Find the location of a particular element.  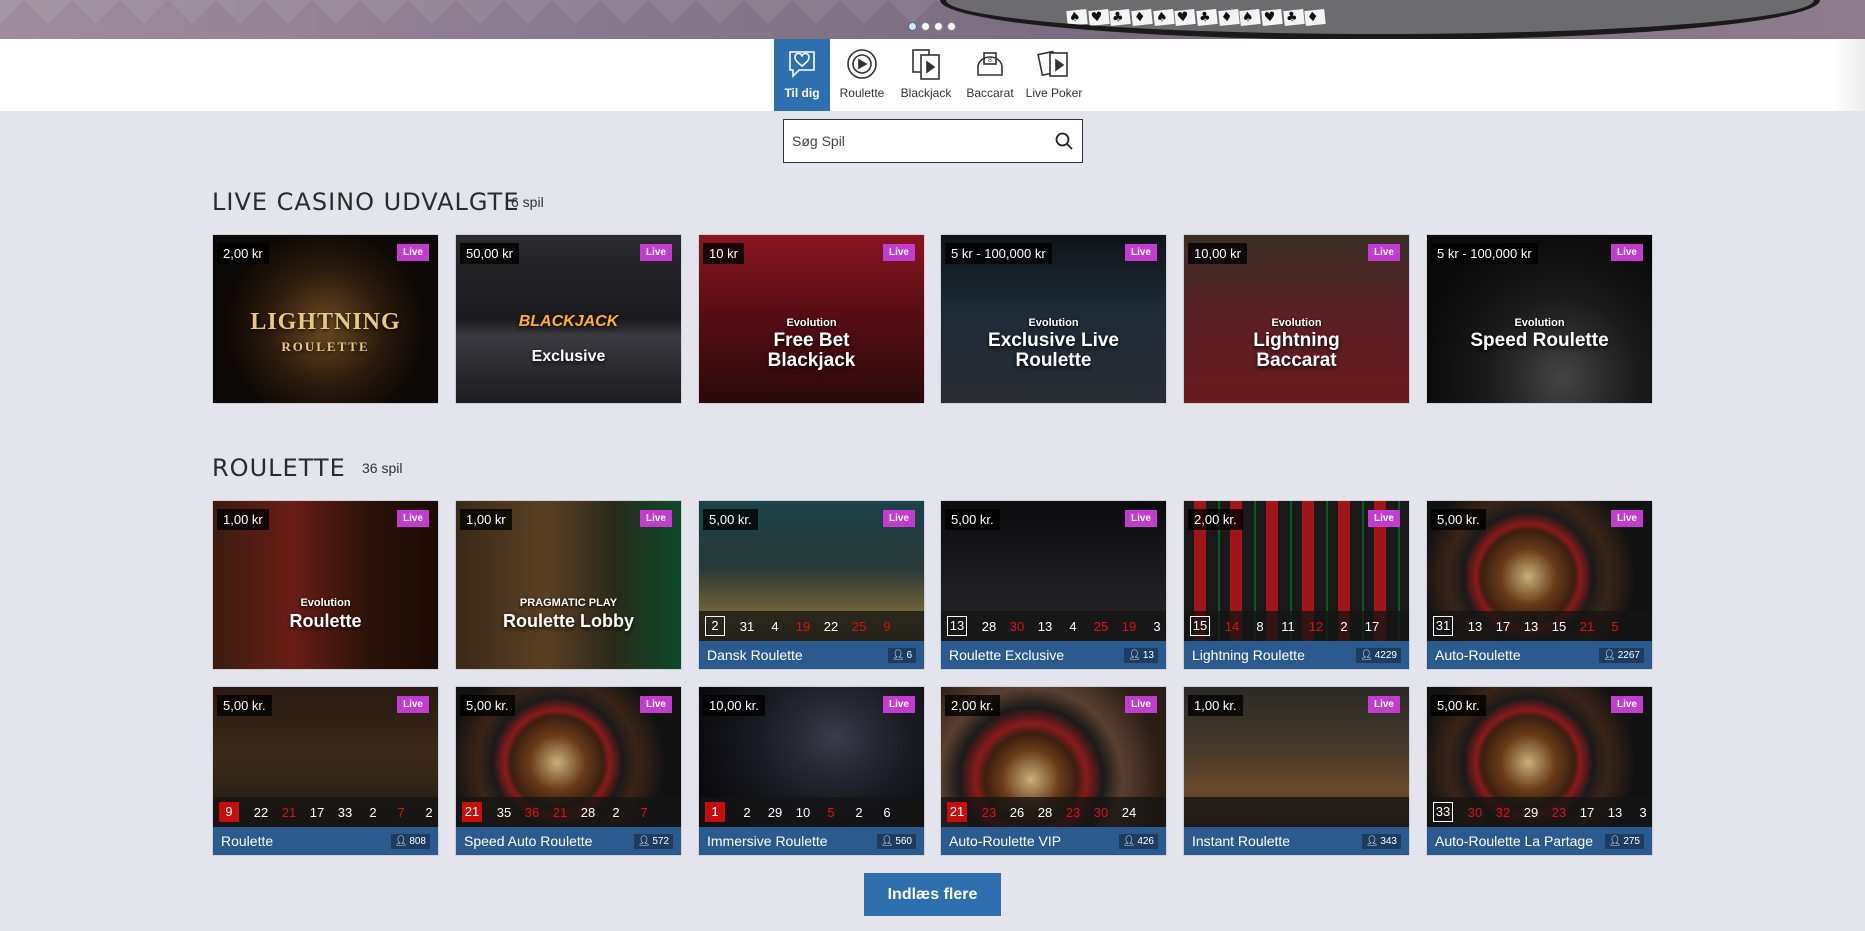

baccarat-icon: 8 is located at coordinates (990, 64).